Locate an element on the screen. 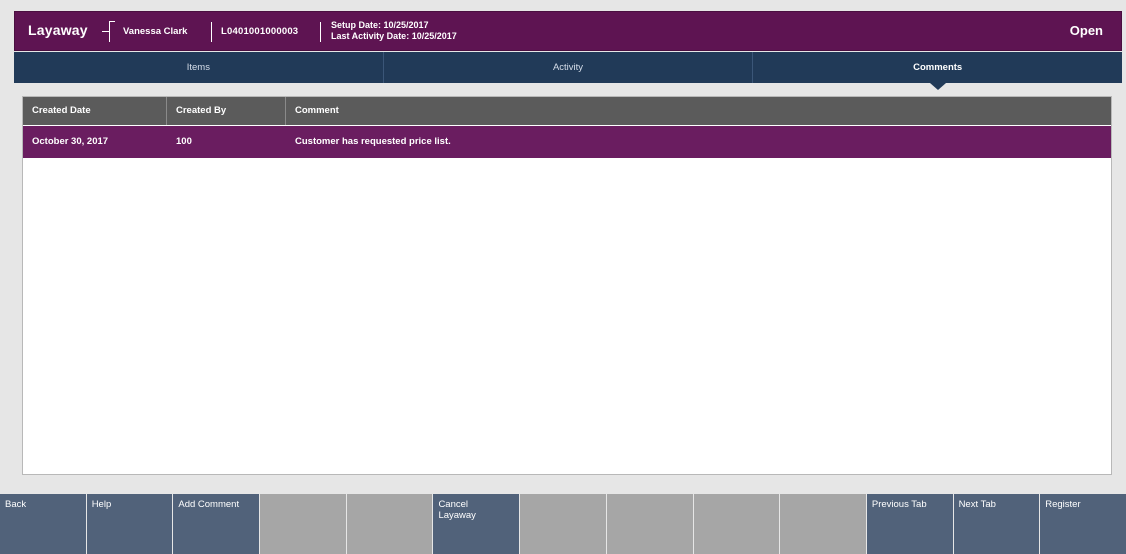  tab-items: Items is located at coordinates (199, 67).